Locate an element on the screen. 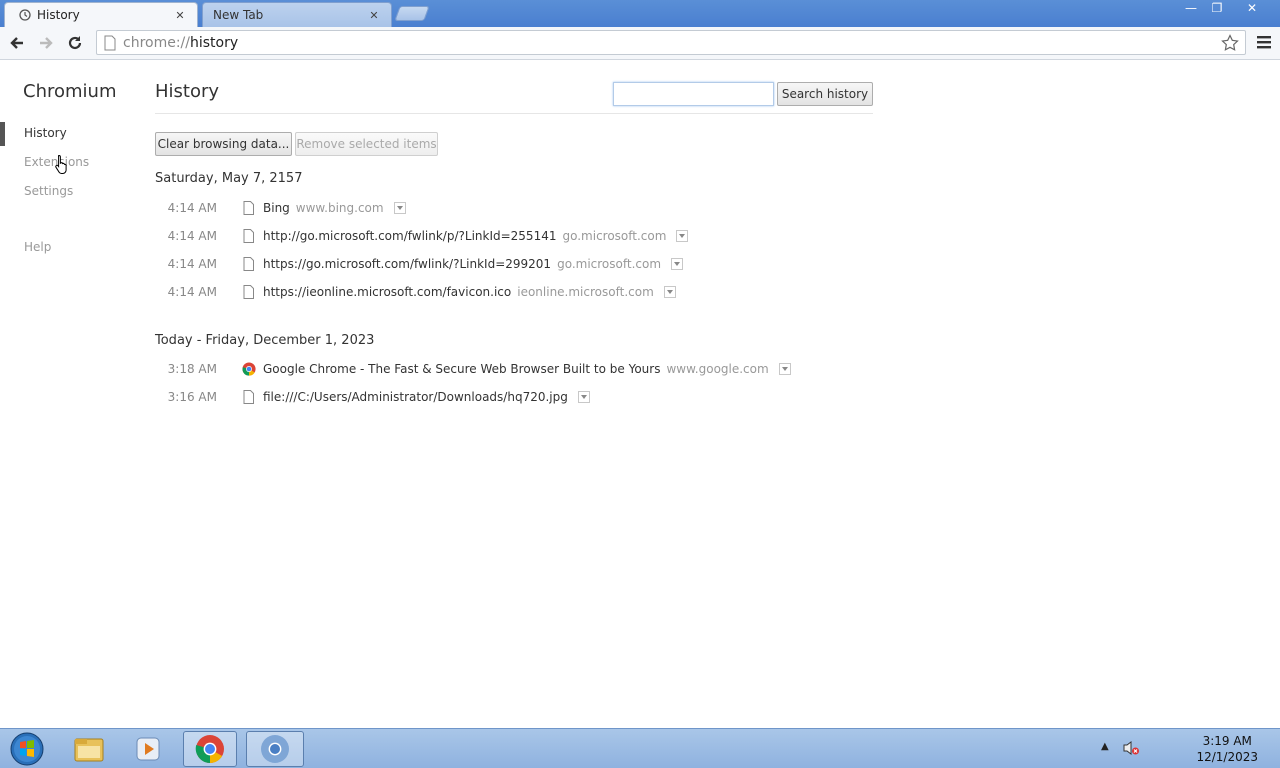  reload-button is located at coordinates (75, 43).